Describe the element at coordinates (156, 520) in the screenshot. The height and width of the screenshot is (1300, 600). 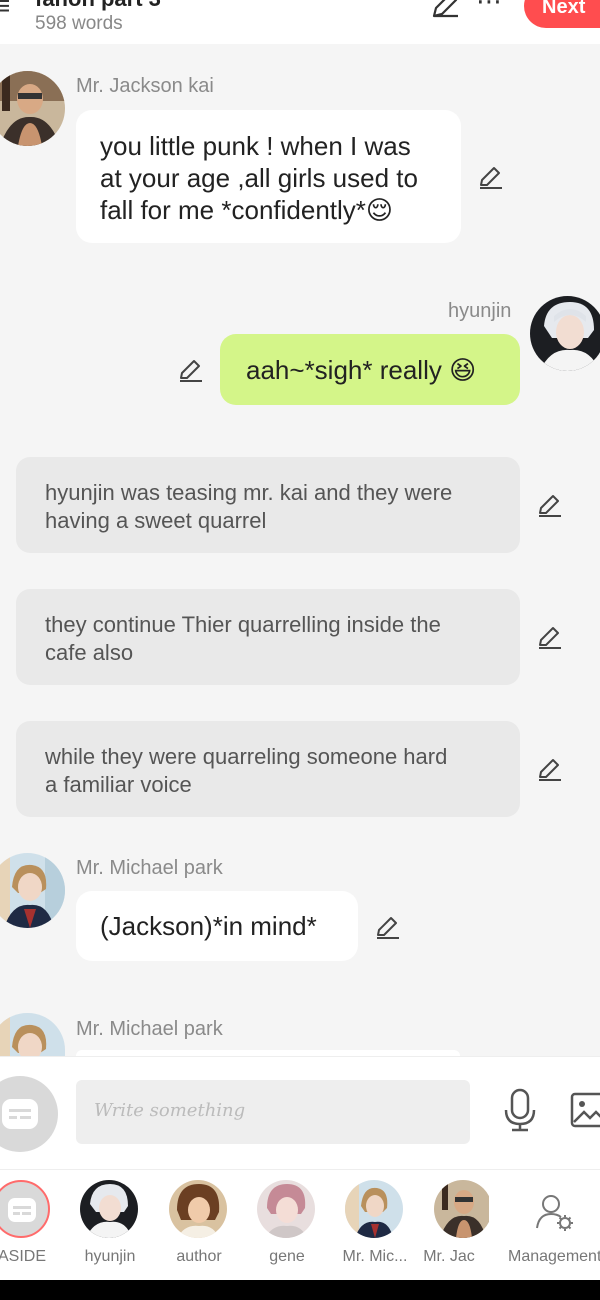
I see `narration-line: having a sweet quarrel` at that location.